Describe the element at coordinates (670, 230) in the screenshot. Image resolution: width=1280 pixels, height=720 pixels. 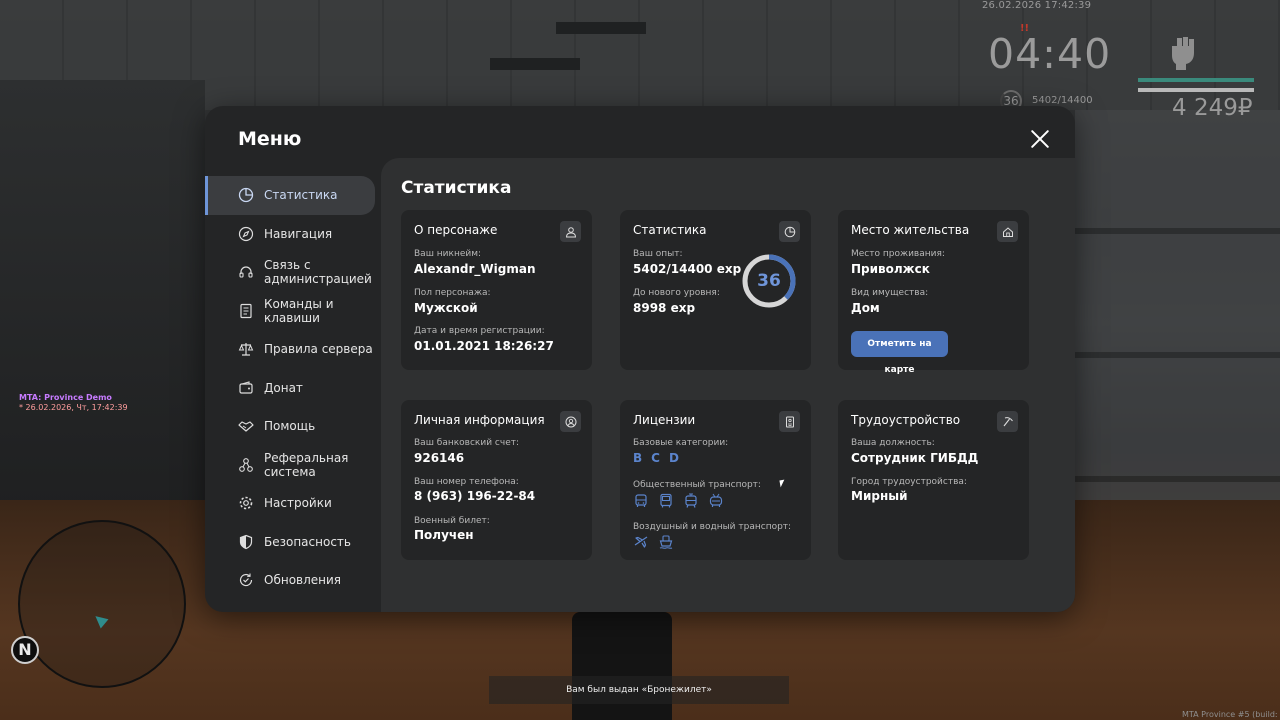
I see `card-title: Статистика` at that location.